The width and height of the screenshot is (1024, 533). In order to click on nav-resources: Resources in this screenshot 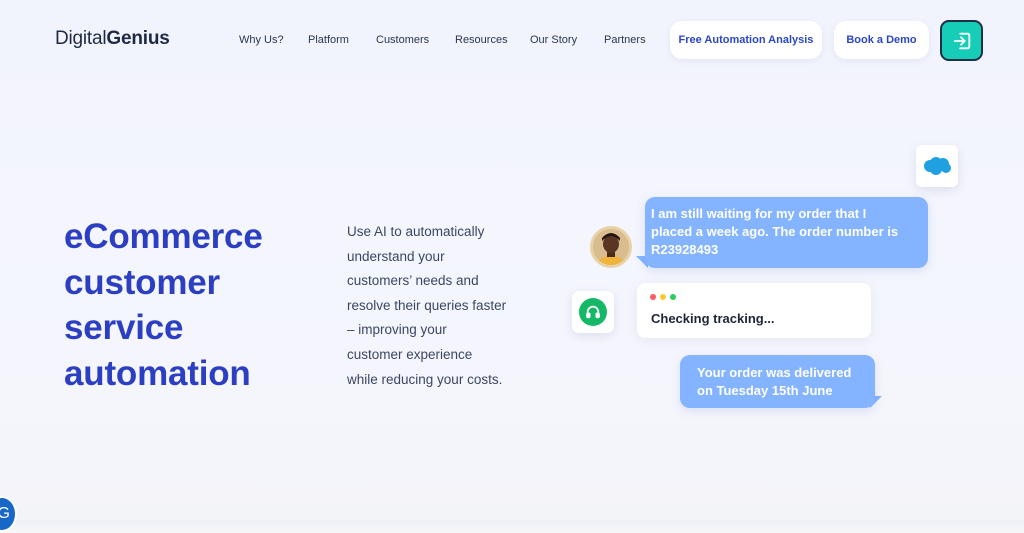, I will do `click(481, 40)`.